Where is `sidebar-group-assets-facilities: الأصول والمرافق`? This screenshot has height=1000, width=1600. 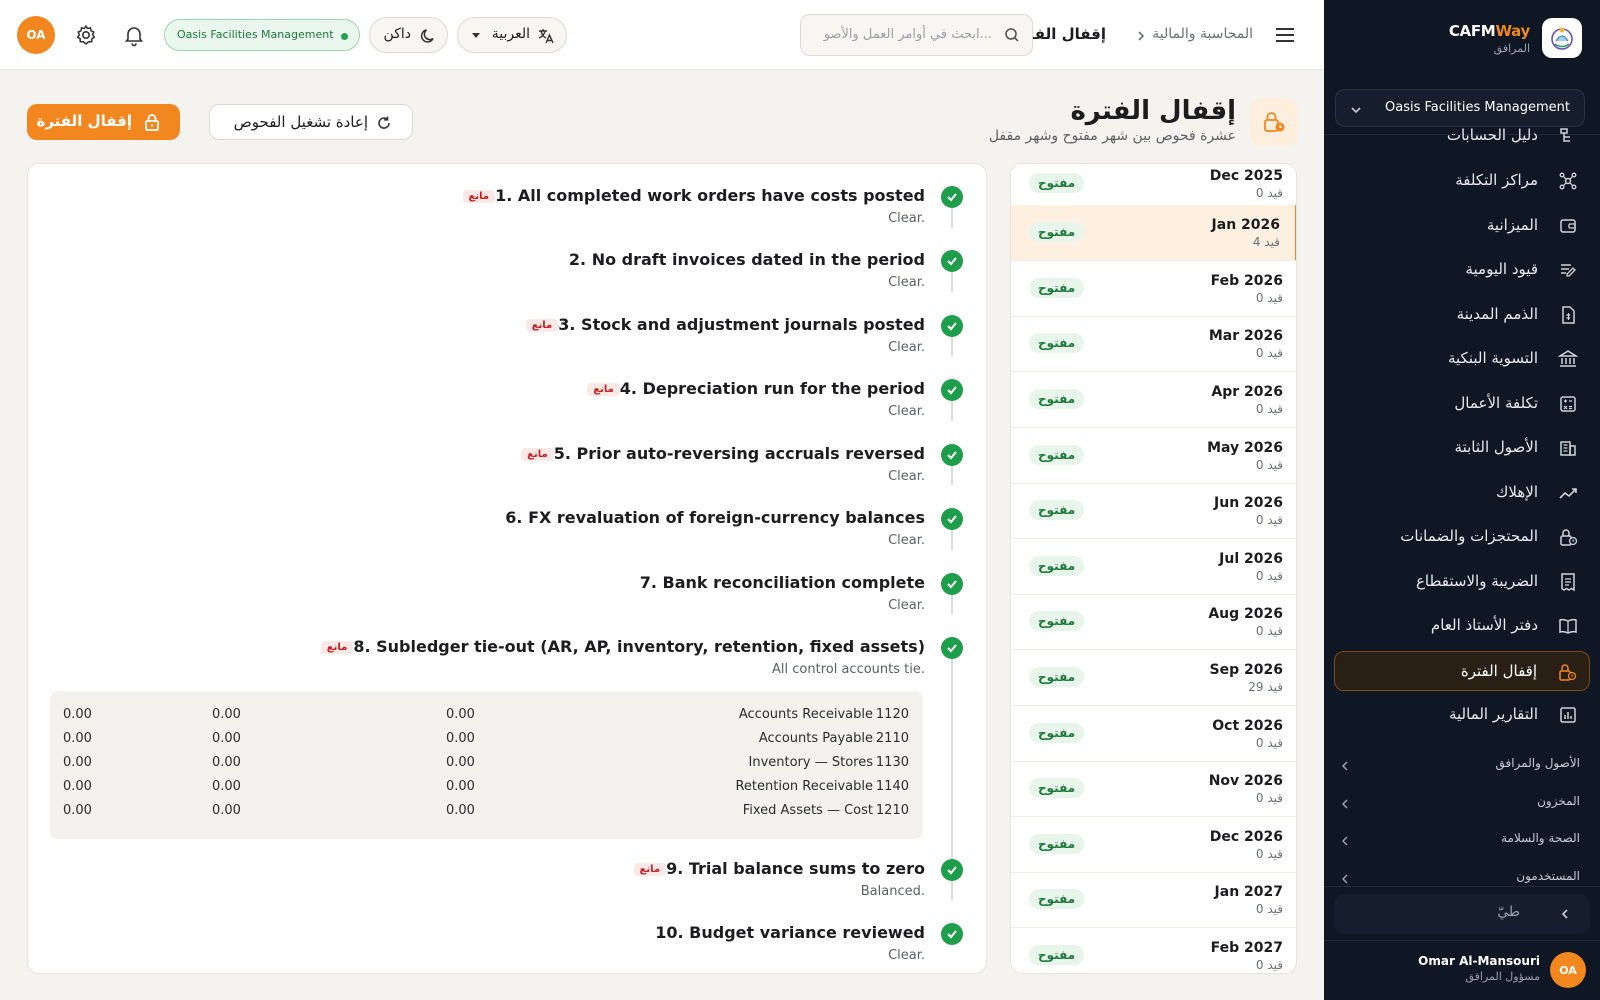 sidebar-group-assets-facilities: الأصول والمرافق is located at coordinates (1460, 764).